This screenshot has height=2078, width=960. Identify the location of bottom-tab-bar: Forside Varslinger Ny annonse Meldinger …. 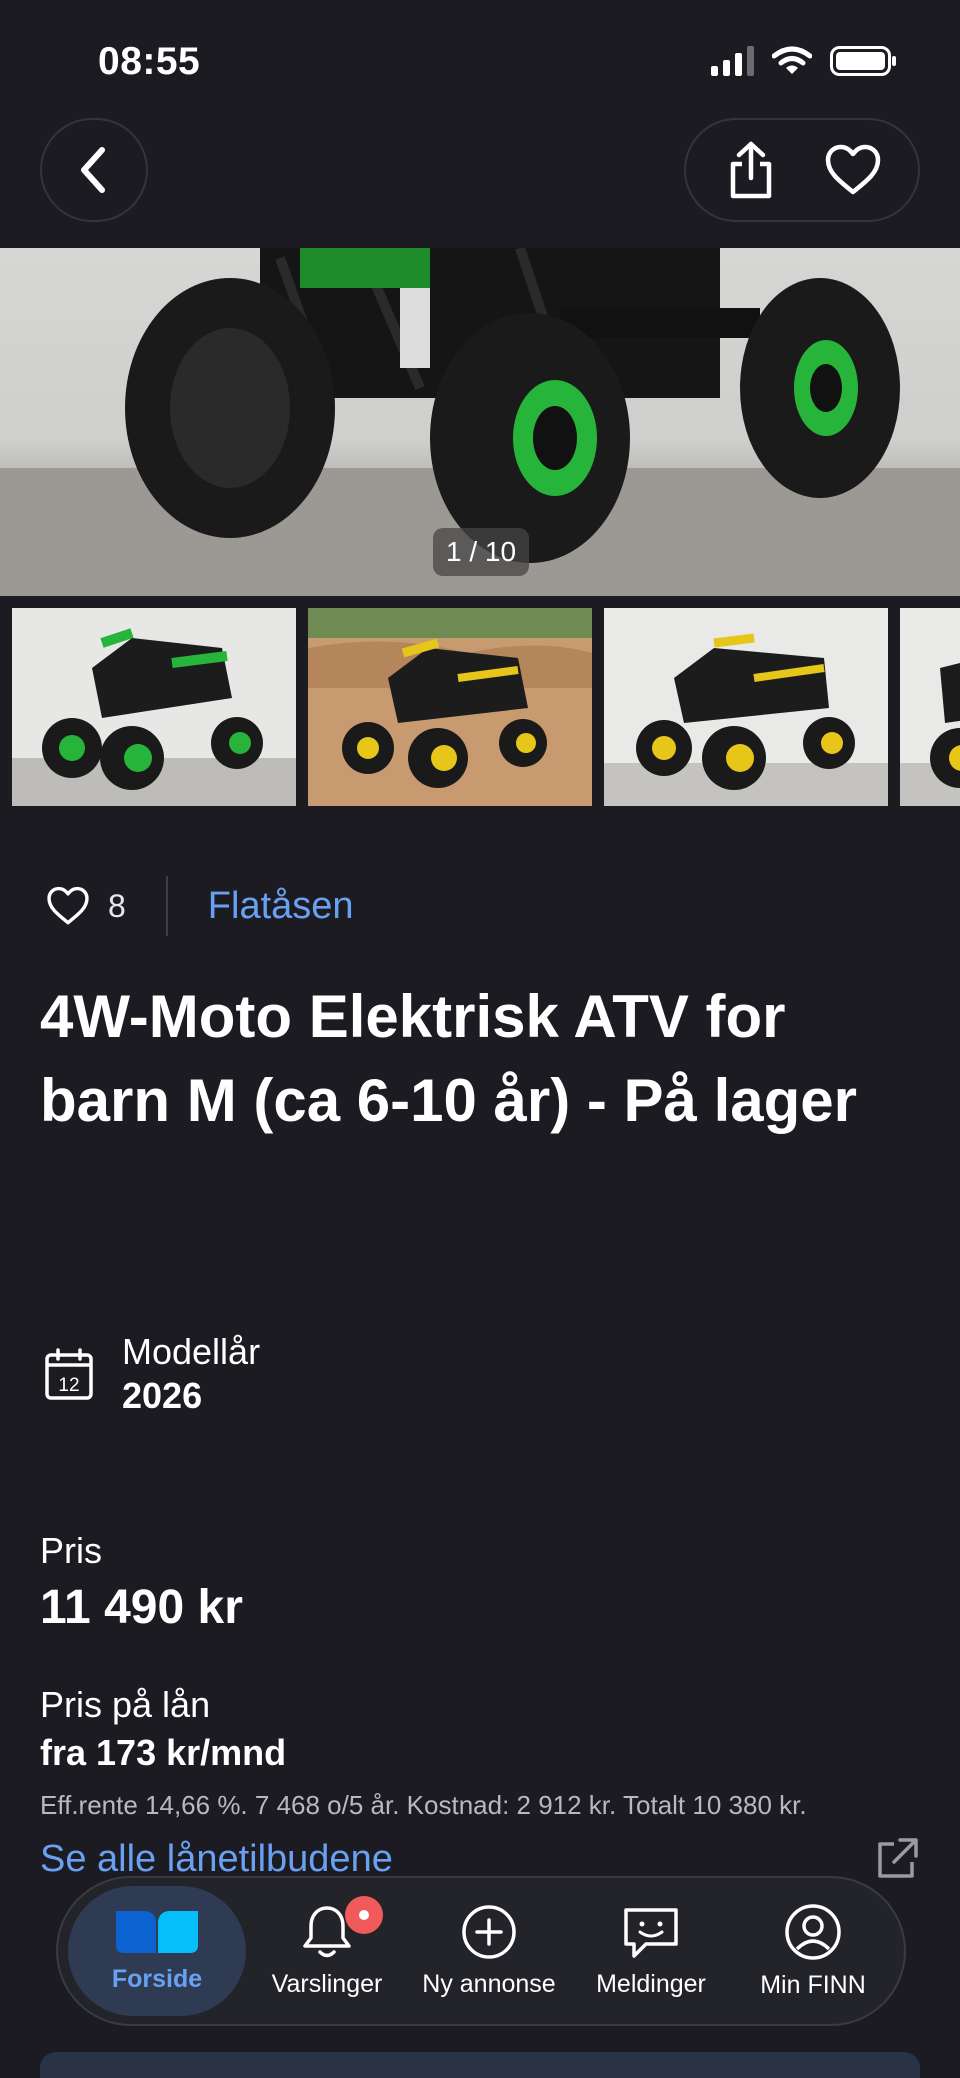
(481, 1951).